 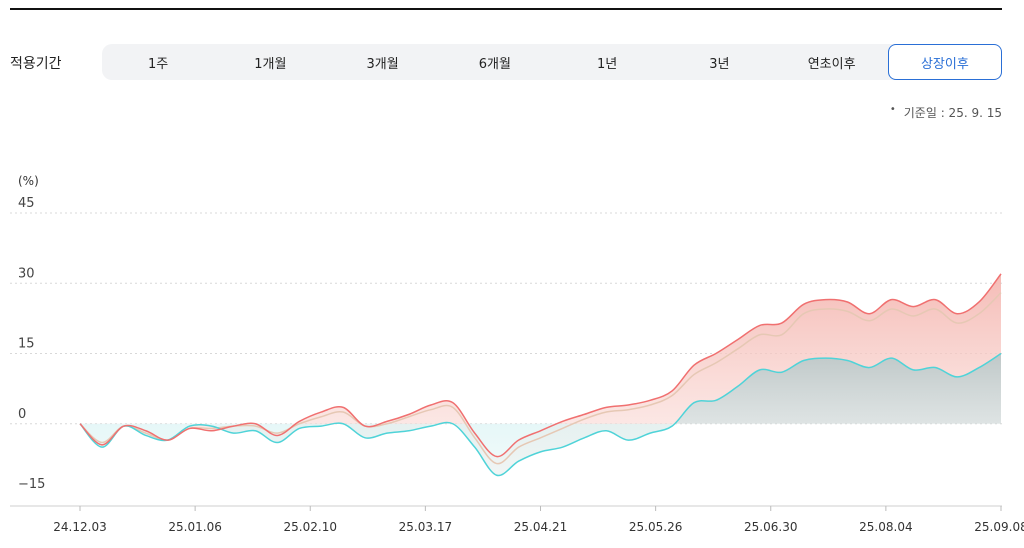 I want to click on y-tick-label: 30, so click(x=26, y=273).